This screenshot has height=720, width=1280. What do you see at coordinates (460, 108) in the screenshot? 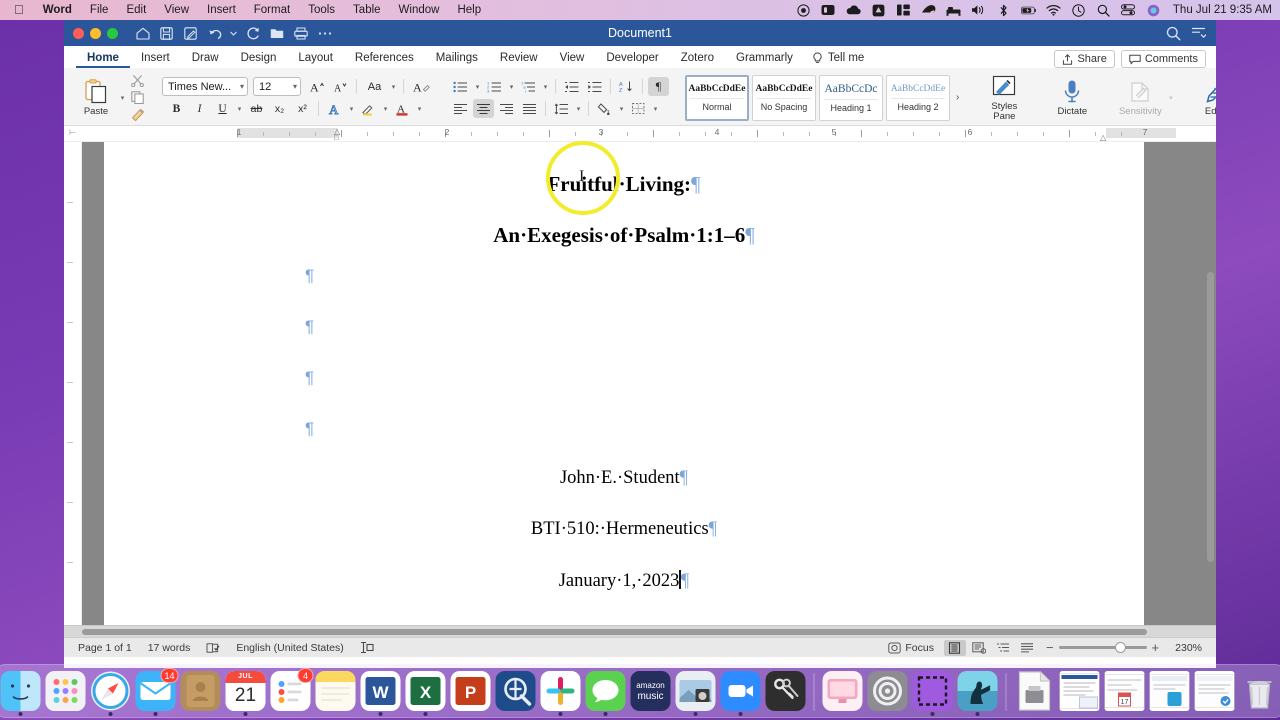
I see `align-left-icon` at bounding box center [460, 108].